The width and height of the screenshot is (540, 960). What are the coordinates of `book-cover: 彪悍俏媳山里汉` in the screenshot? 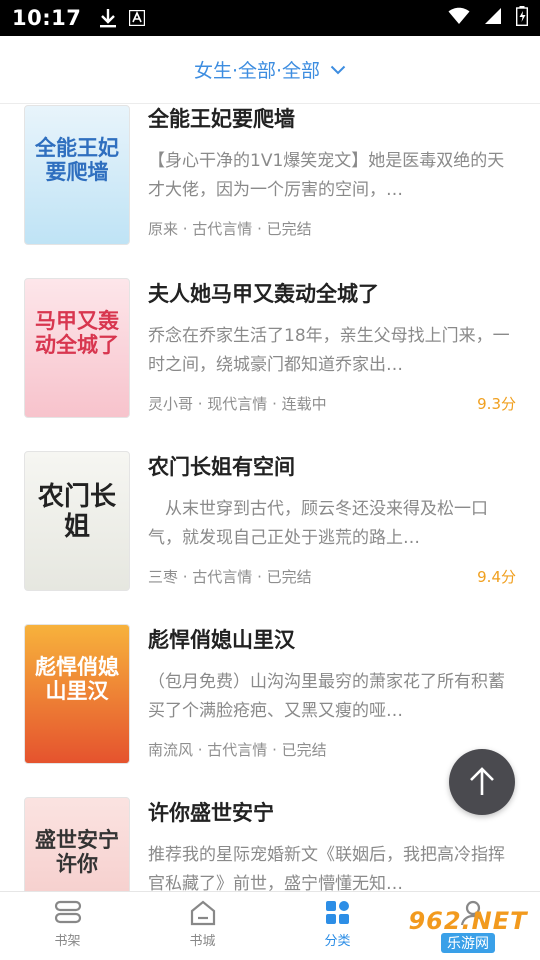 It's located at (77, 694).